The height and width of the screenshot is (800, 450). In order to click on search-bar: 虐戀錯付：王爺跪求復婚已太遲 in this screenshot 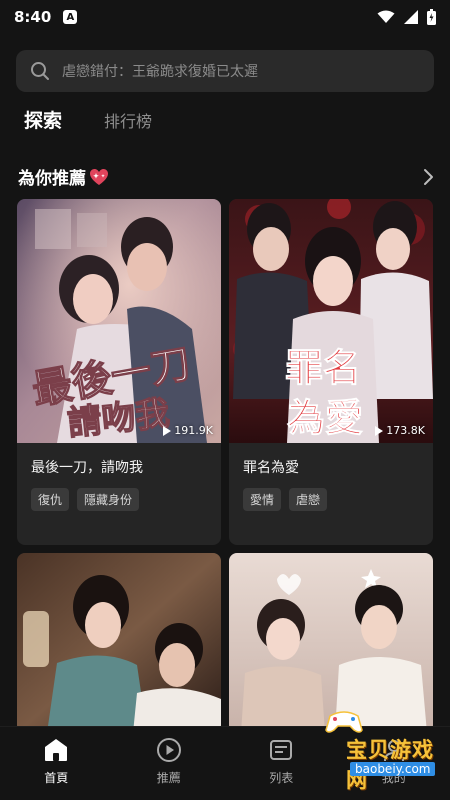, I will do `click(225, 71)`.